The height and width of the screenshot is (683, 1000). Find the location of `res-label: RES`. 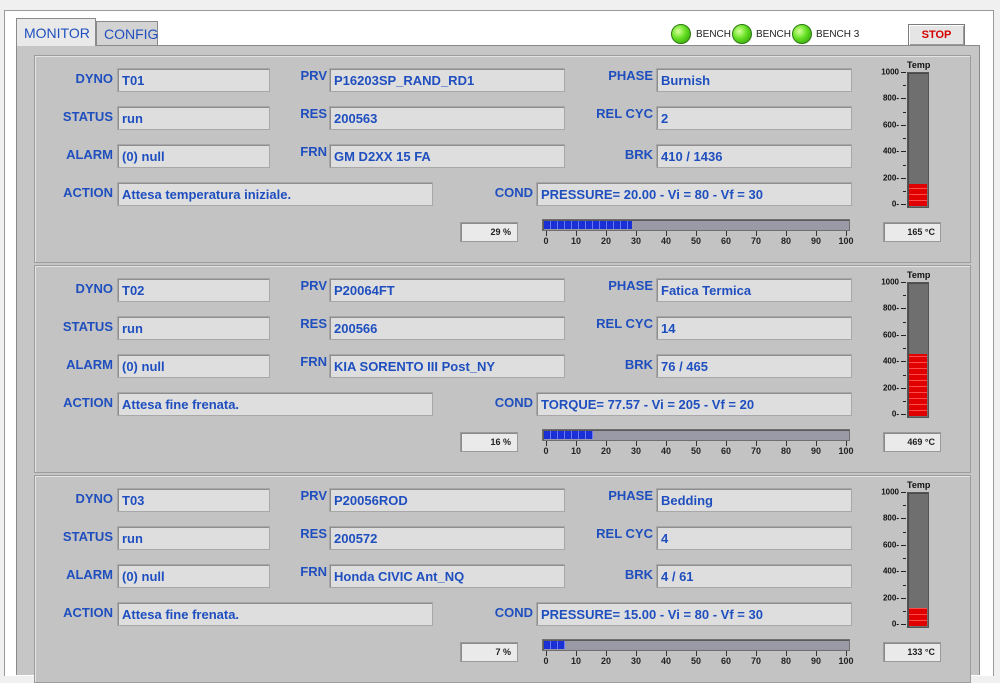

res-label: RES is located at coordinates (313, 323).